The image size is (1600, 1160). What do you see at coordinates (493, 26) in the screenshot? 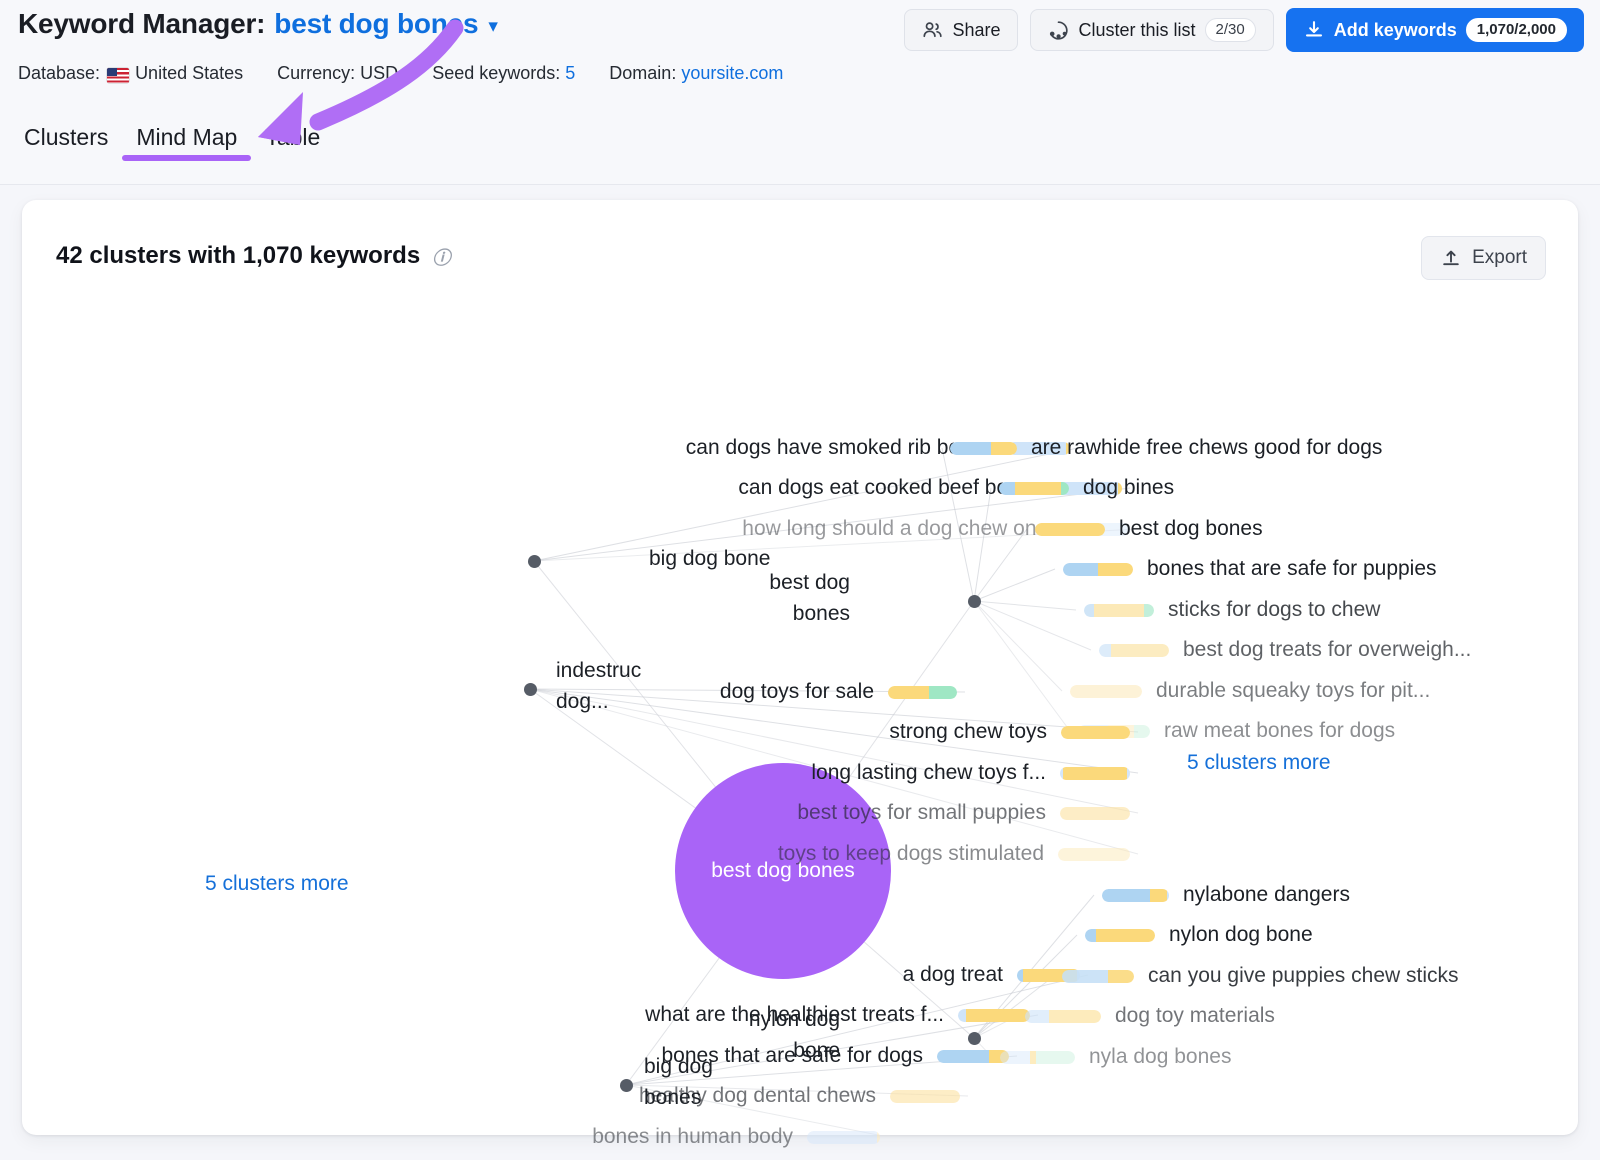
I see `chevron-down-icon: ▾` at bounding box center [493, 26].